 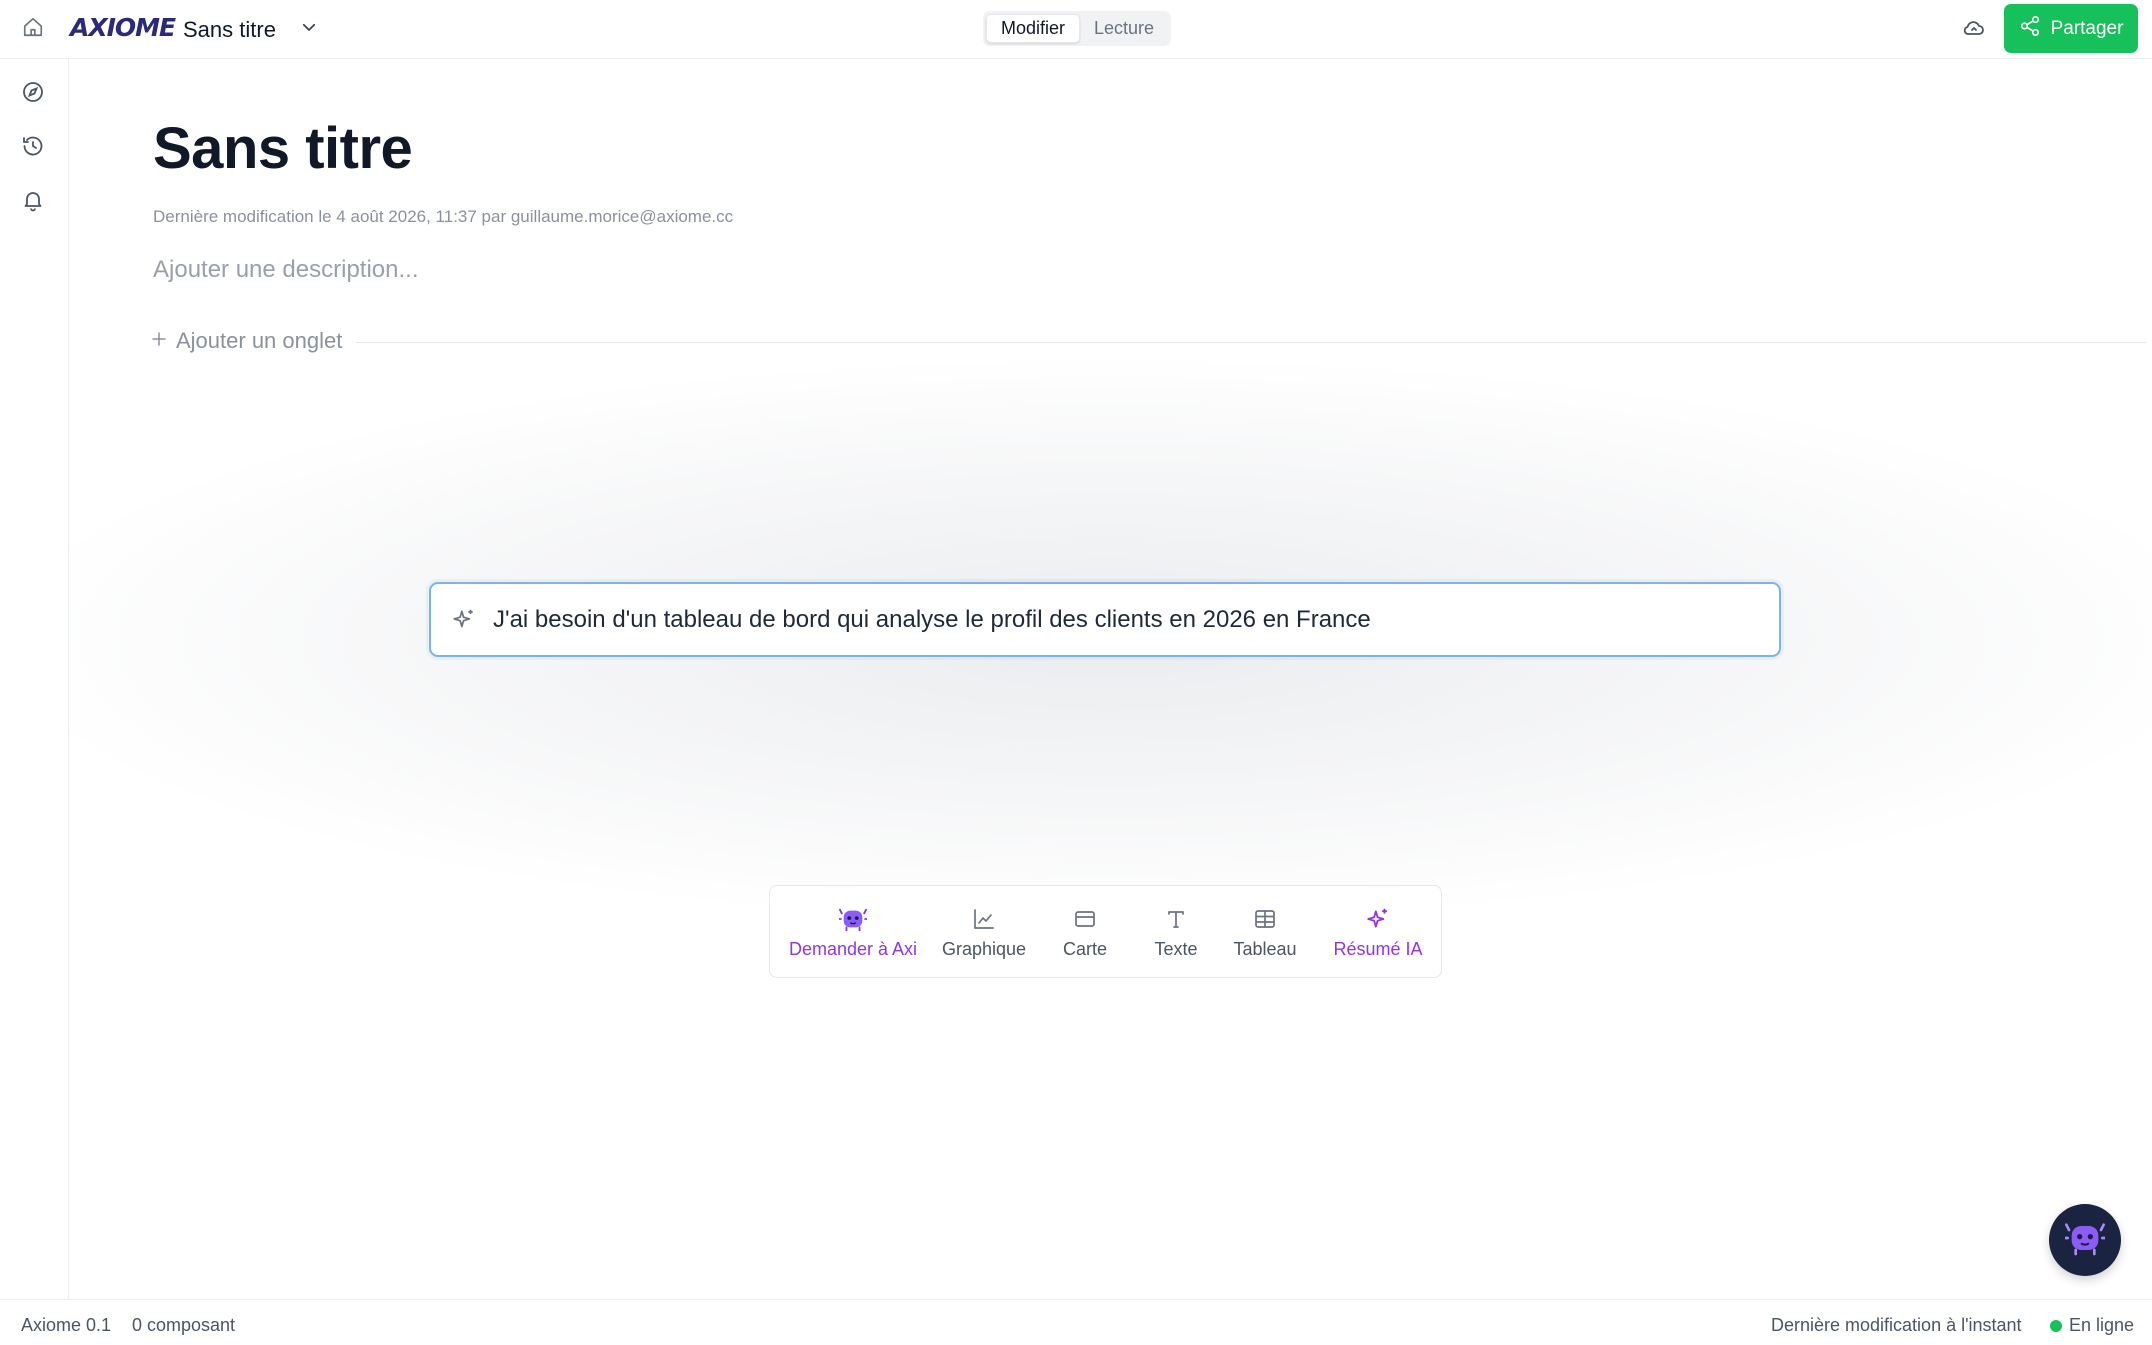 I want to click on cloud-sync-icon, so click(x=1974, y=30).